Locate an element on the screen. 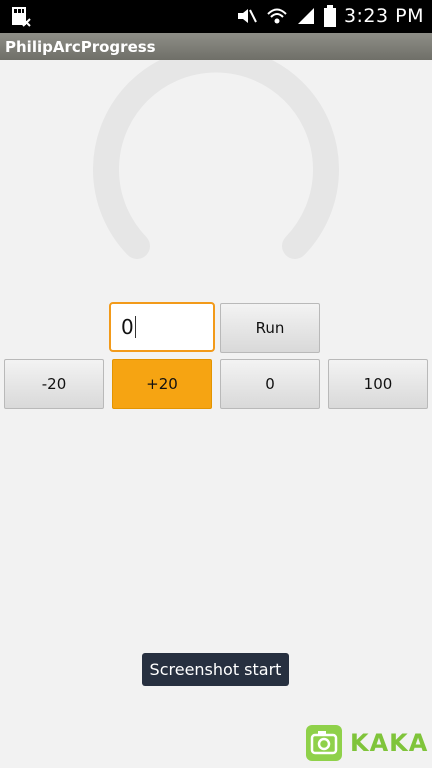  plus-20-button: +20 is located at coordinates (162, 384).